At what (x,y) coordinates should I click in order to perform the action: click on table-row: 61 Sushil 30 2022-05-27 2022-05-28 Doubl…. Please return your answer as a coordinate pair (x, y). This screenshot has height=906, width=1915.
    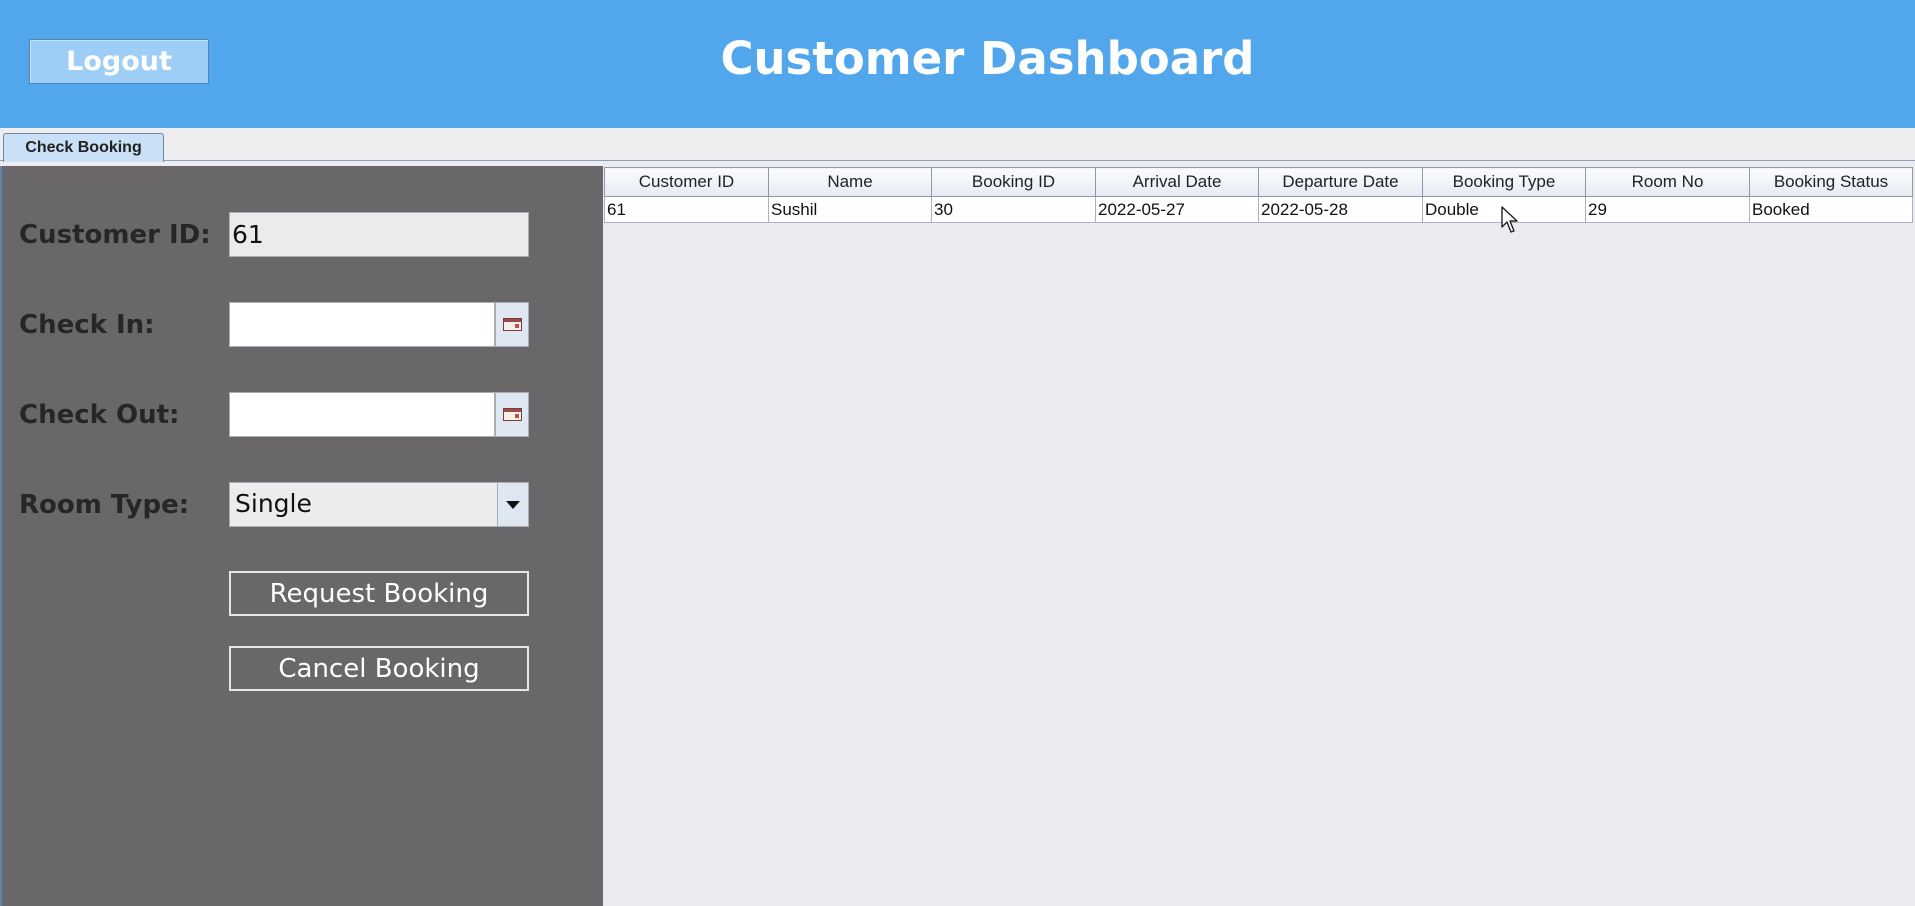
    Looking at the image, I should click on (1258, 209).